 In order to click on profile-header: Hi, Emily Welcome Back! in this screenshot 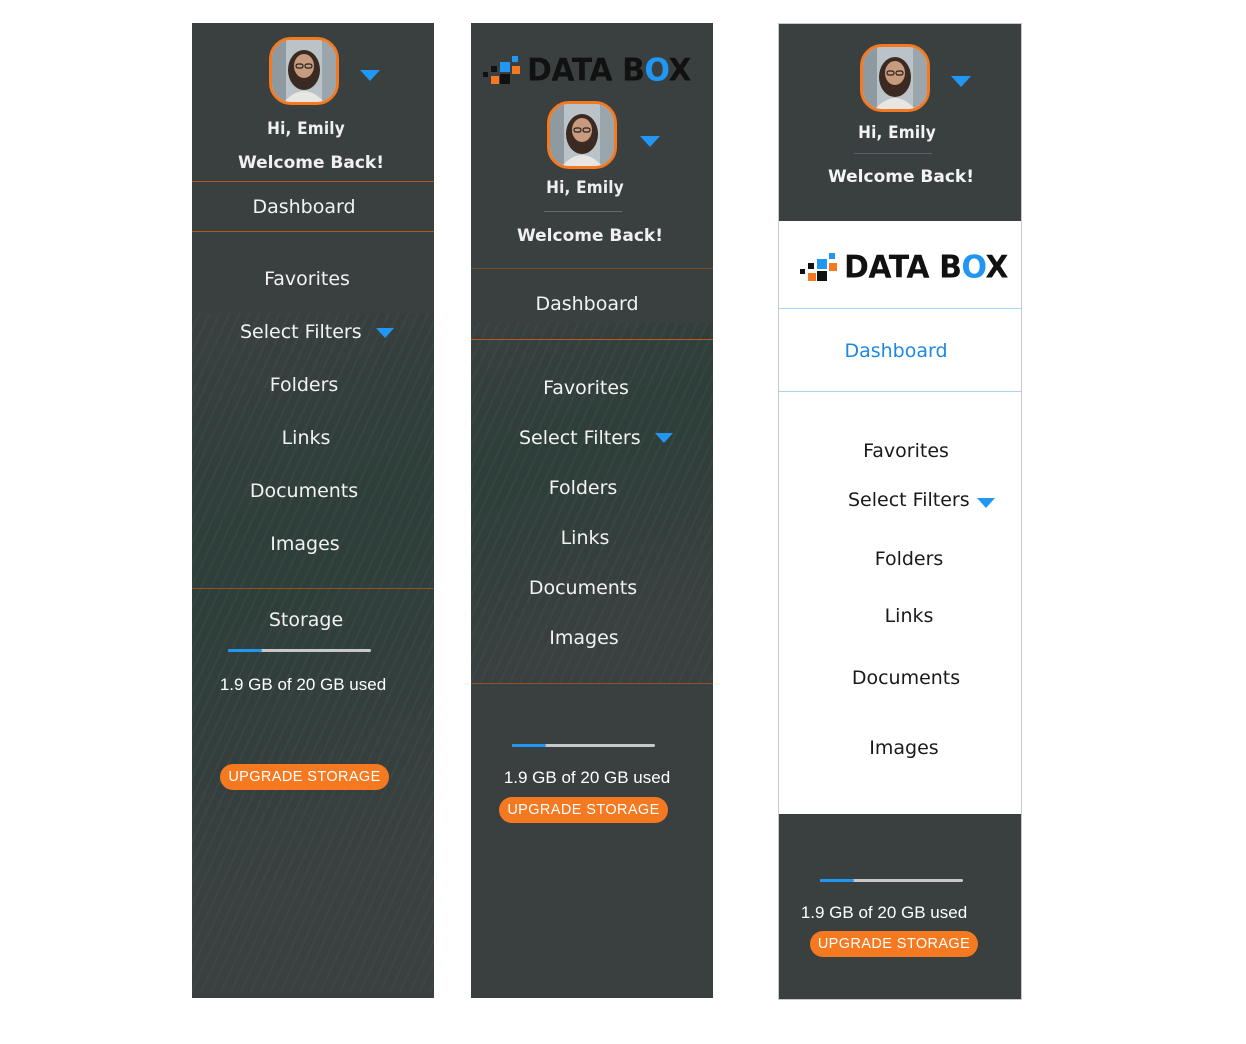, I will do `click(900, 122)`.